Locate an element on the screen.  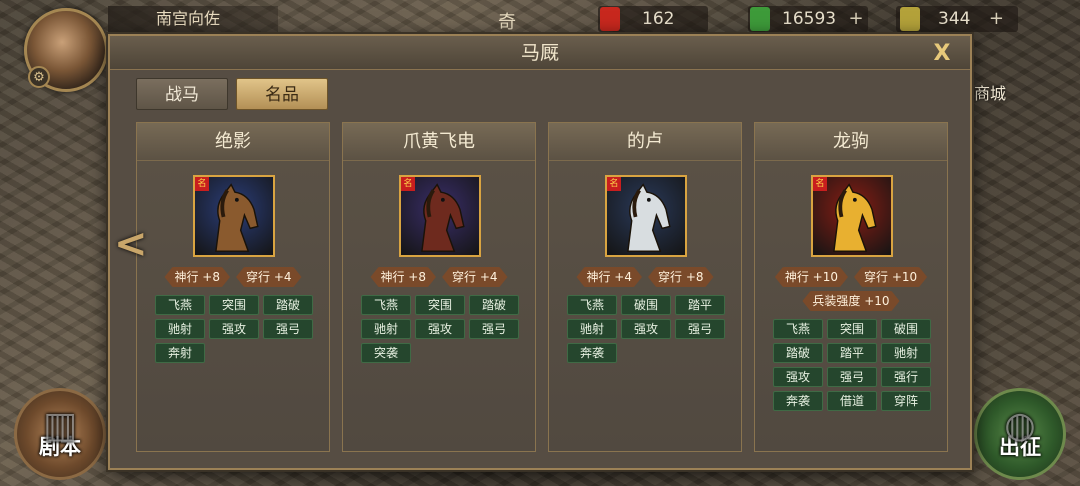
skill-grid: 飞燕 突围 踏破驰射 强攻 强弓奔射 is located at coordinates (234, 329).